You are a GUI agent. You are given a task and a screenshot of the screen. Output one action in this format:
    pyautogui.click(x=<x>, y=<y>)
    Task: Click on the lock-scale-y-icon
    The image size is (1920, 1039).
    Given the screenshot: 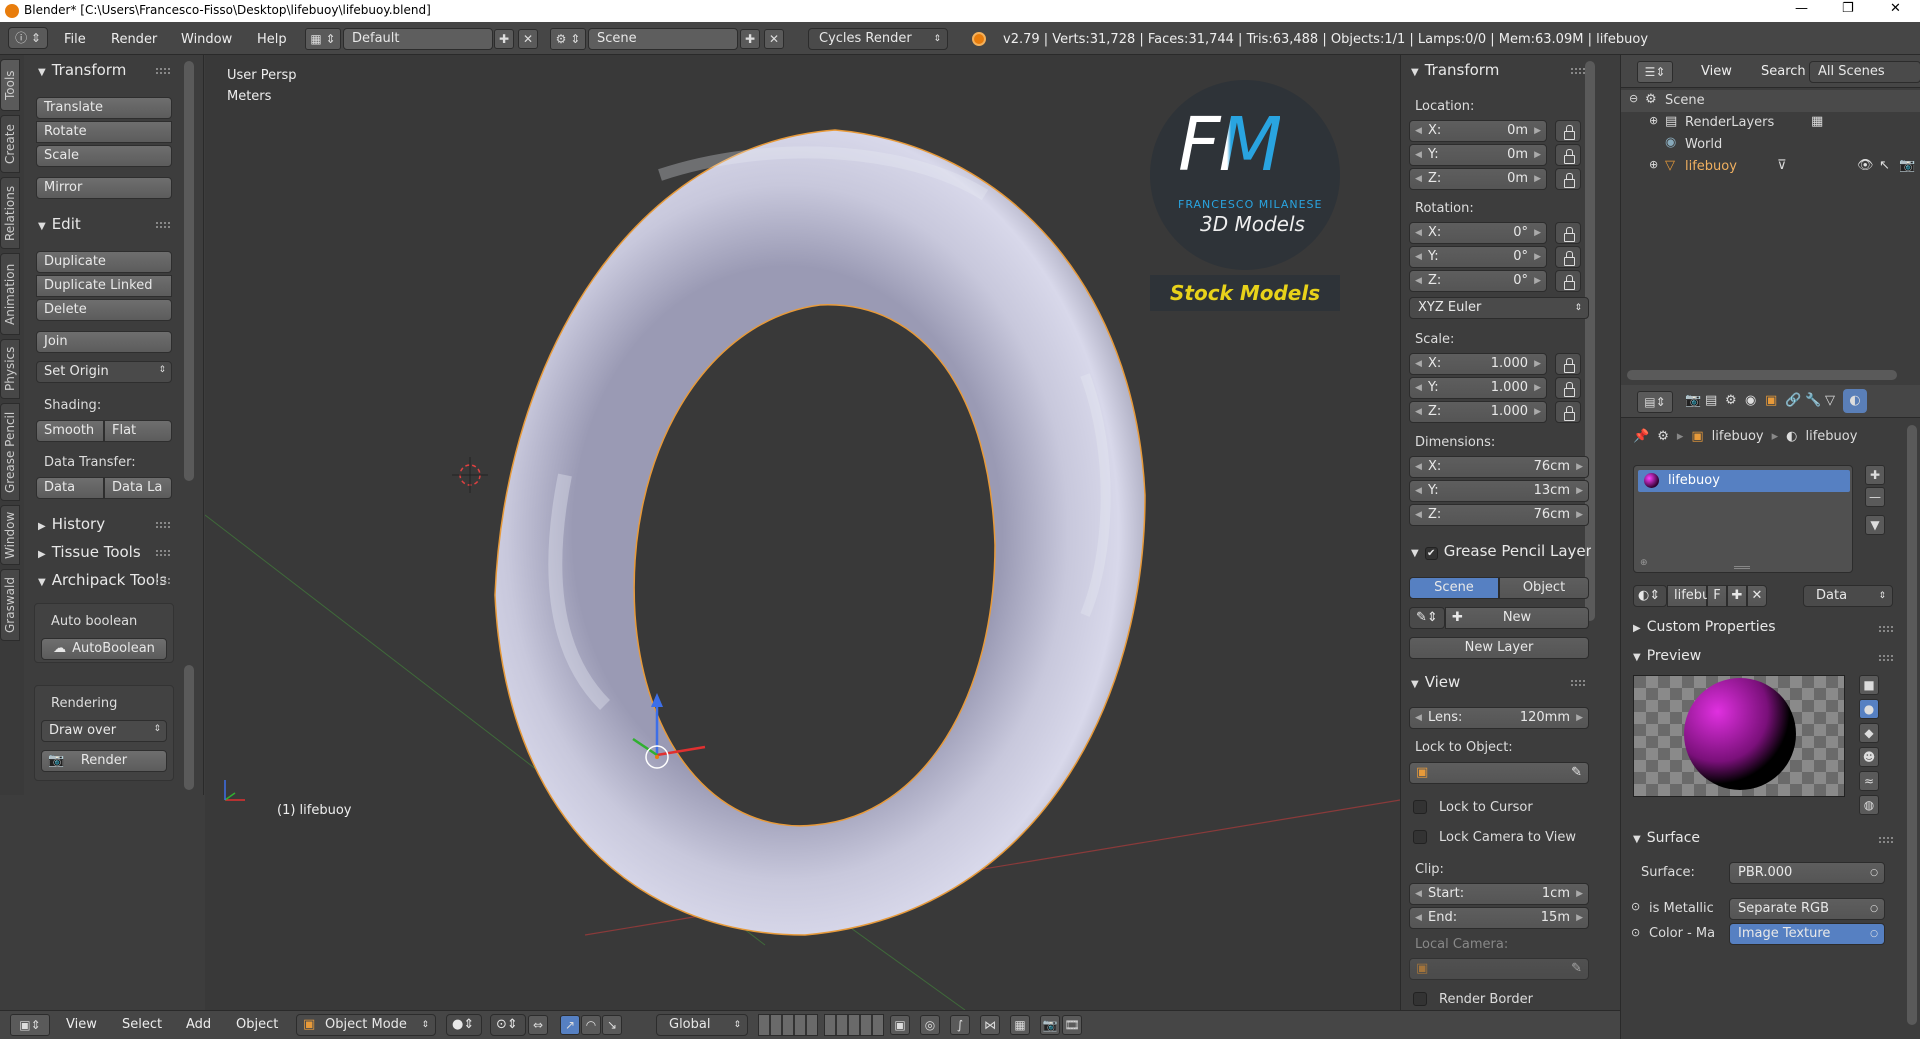 What is the action you would take?
    pyautogui.click(x=1568, y=388)
    